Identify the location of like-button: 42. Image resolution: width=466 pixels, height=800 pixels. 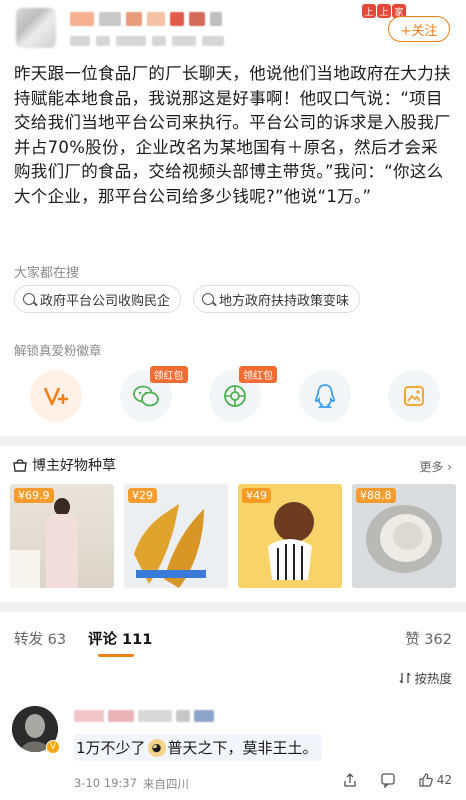
(435, 780).